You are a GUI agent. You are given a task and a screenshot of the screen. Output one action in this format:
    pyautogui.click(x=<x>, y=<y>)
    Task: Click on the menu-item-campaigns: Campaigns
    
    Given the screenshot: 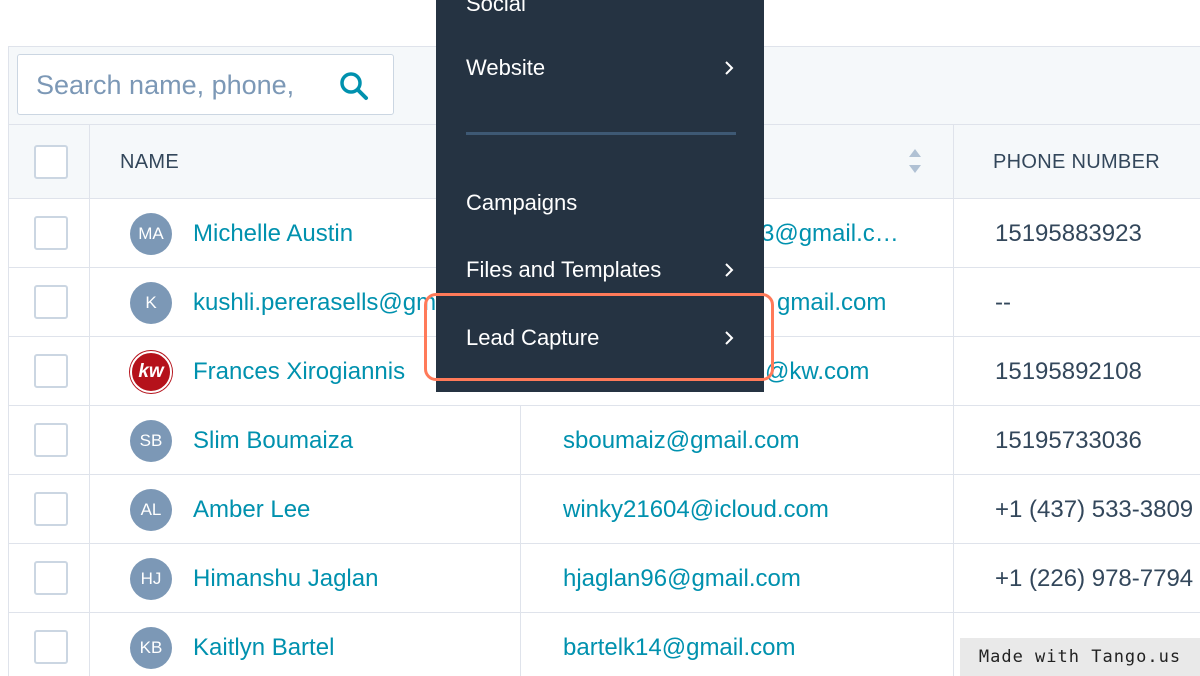 What is the action you would take?
    pyautogui.click(x=601, y=203)
    